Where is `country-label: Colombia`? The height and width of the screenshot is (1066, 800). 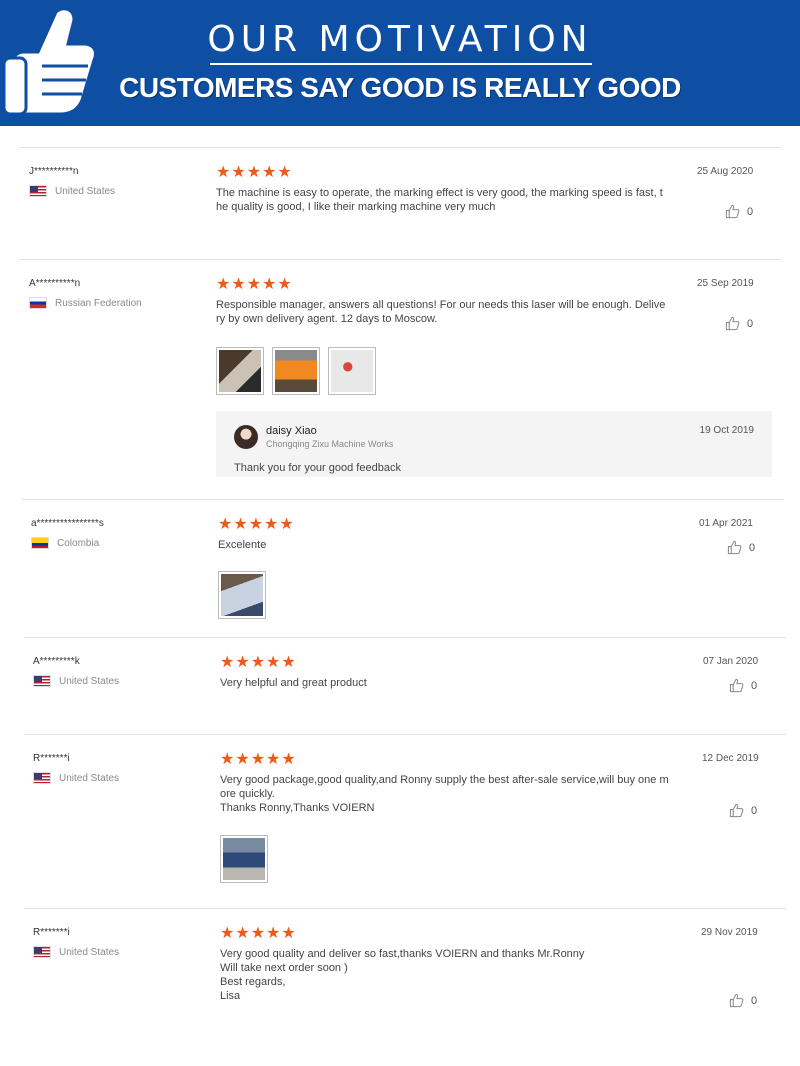
country-label: Colombia is located at coordinates (78, 543).